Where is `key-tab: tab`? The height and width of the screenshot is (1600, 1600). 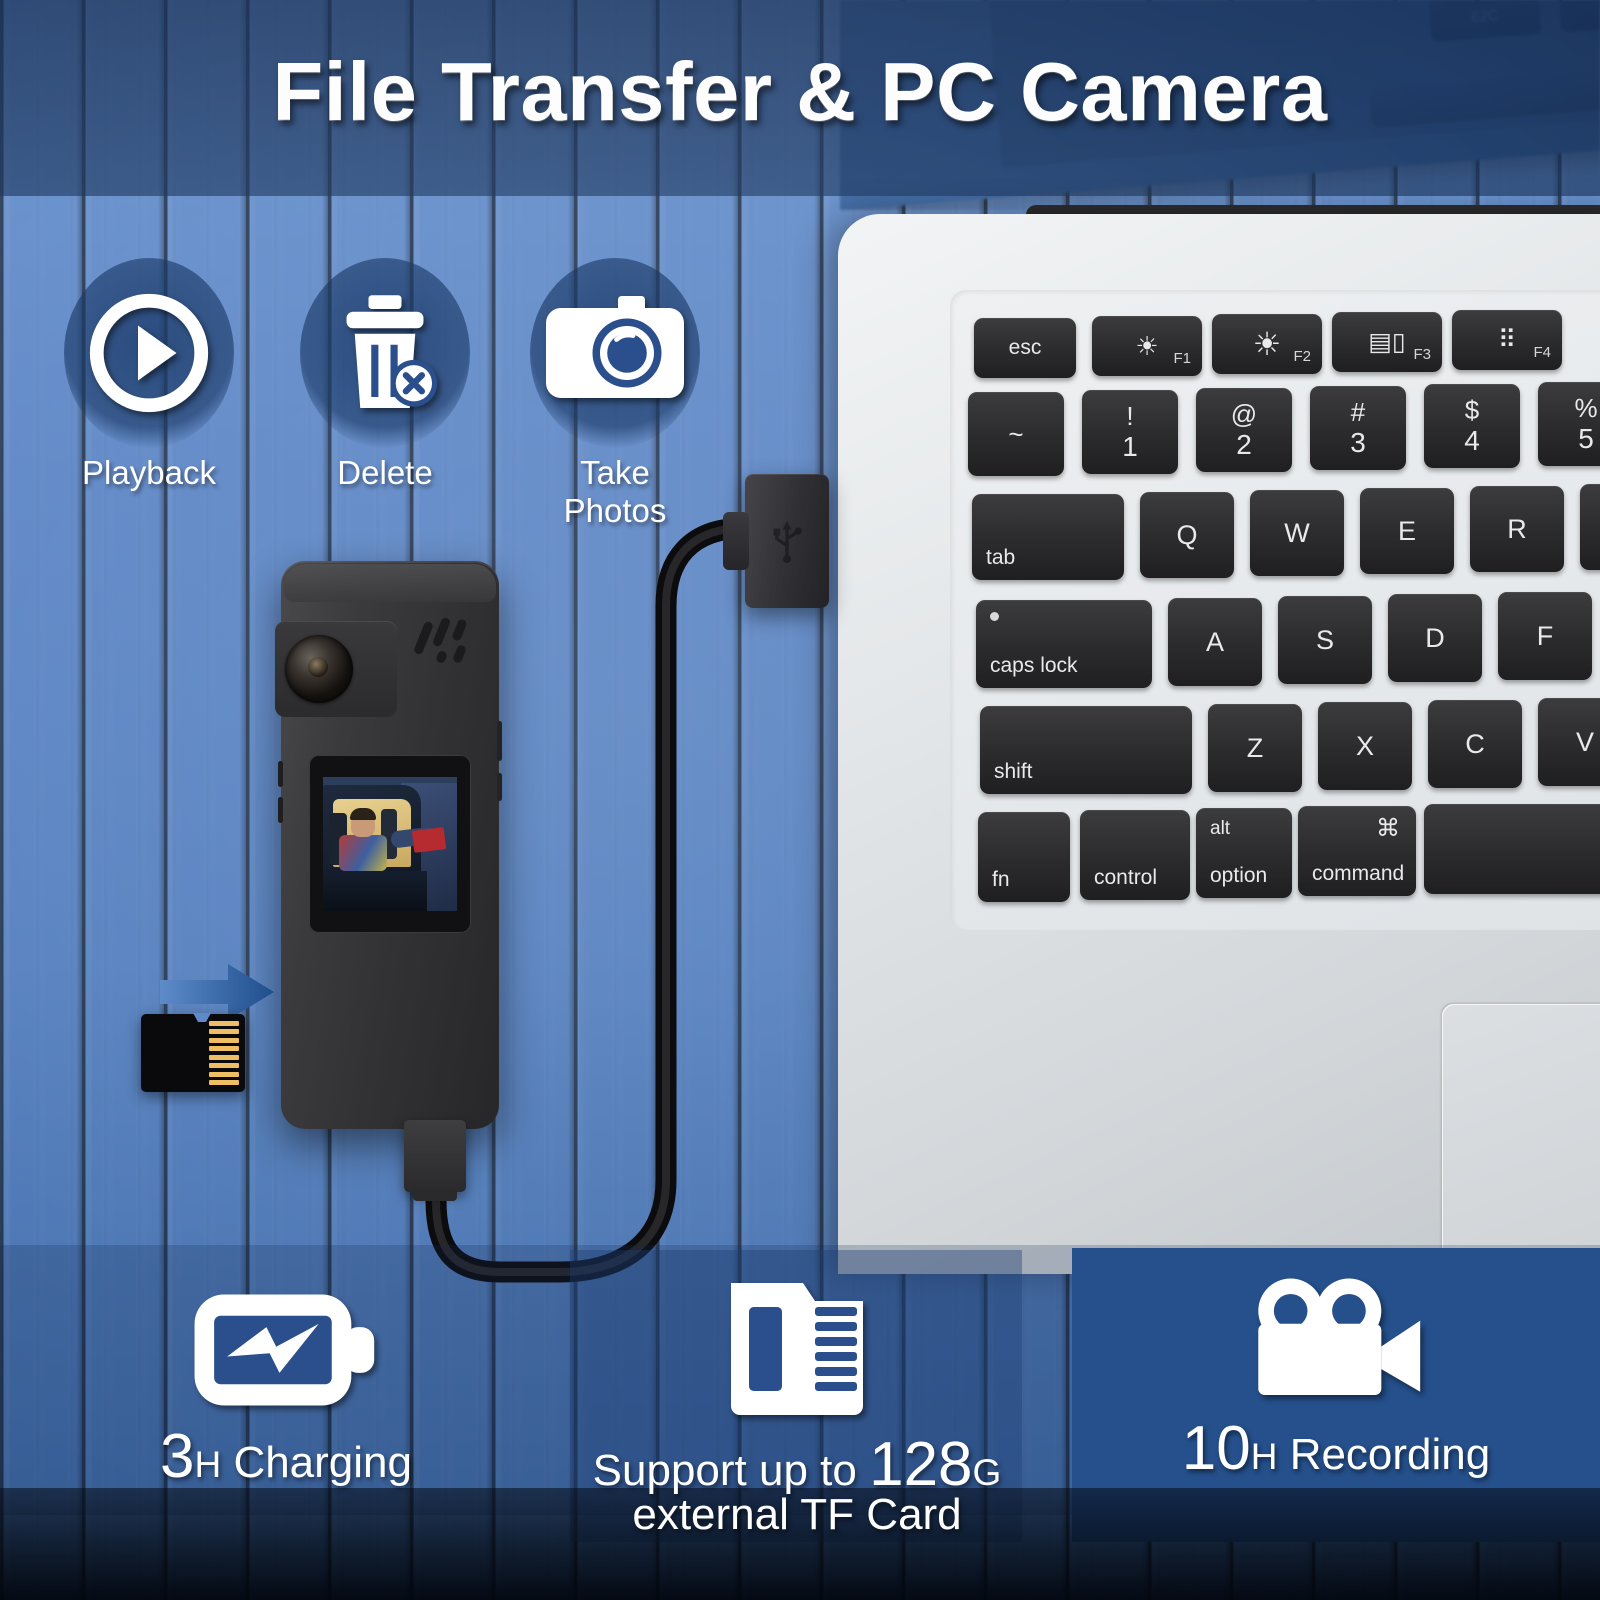 key-tab: tab is located at coordinates (1048, 537).